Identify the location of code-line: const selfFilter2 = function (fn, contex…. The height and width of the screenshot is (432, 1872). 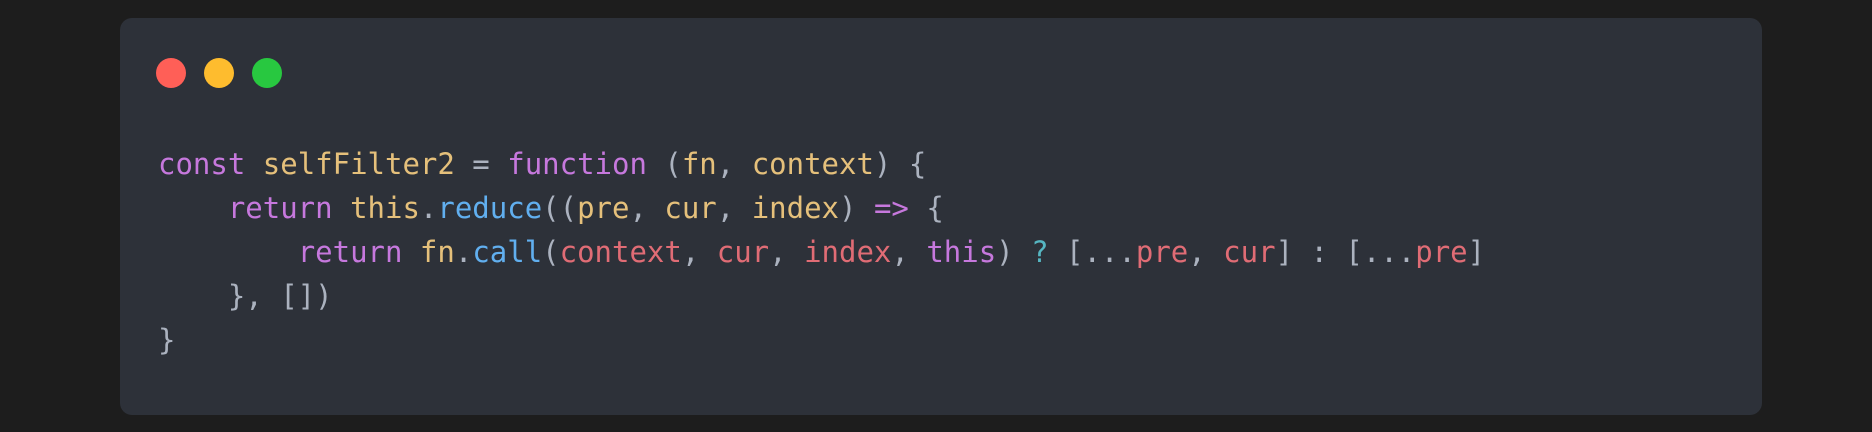
(821, 164).